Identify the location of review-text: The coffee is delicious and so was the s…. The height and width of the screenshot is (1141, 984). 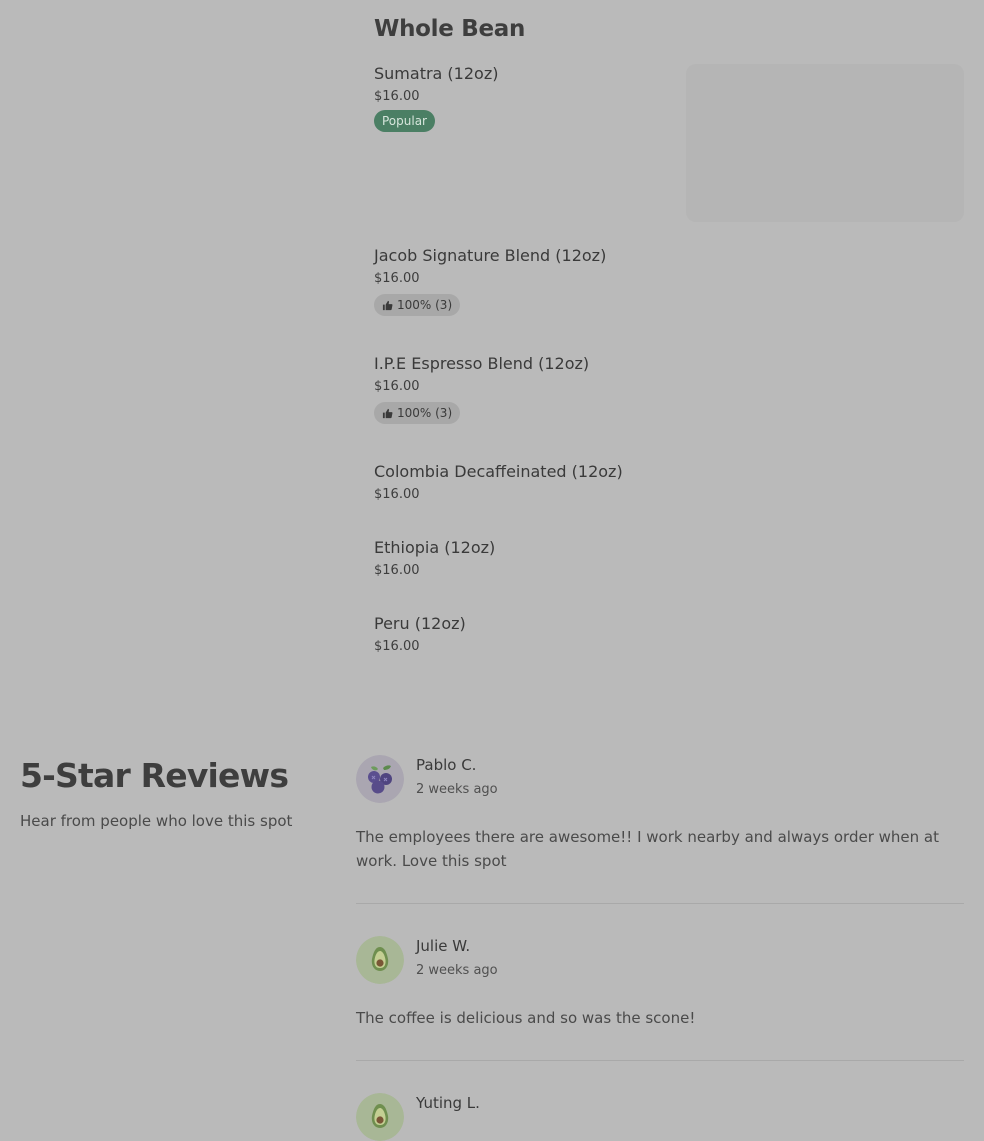
(526, 1018).